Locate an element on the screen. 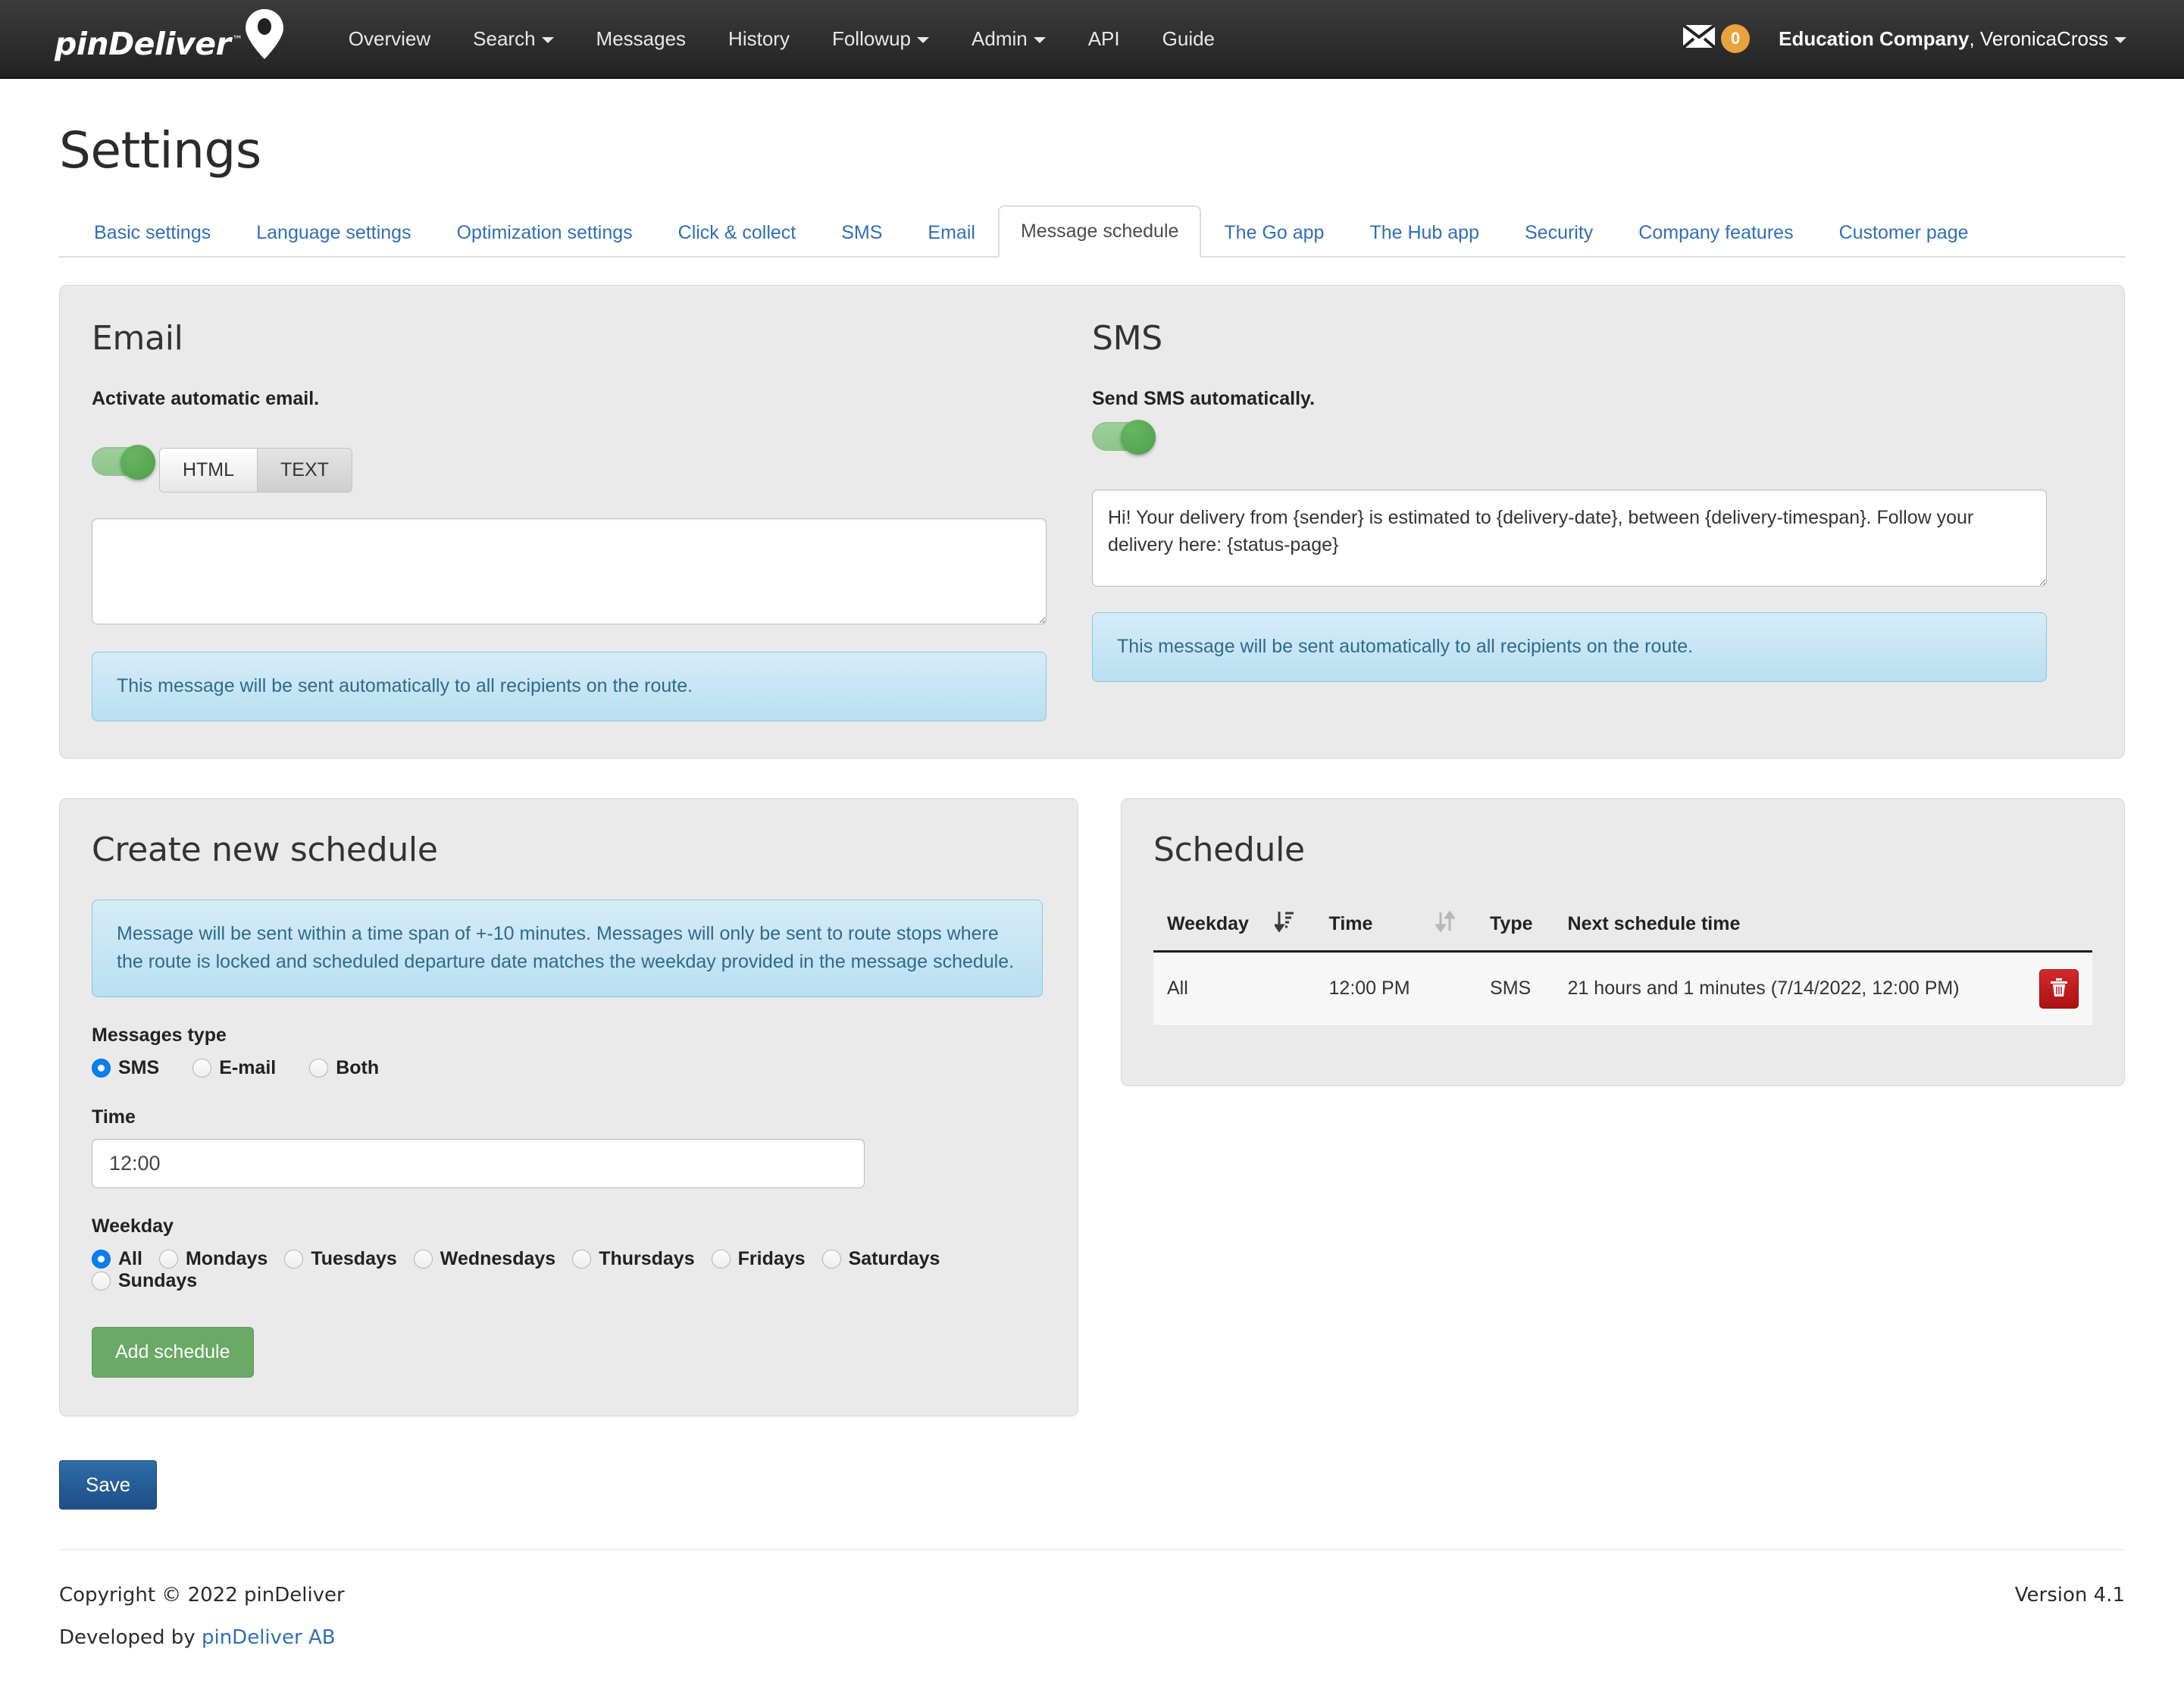  radio-label: All is located at coordinates (130, 1258).